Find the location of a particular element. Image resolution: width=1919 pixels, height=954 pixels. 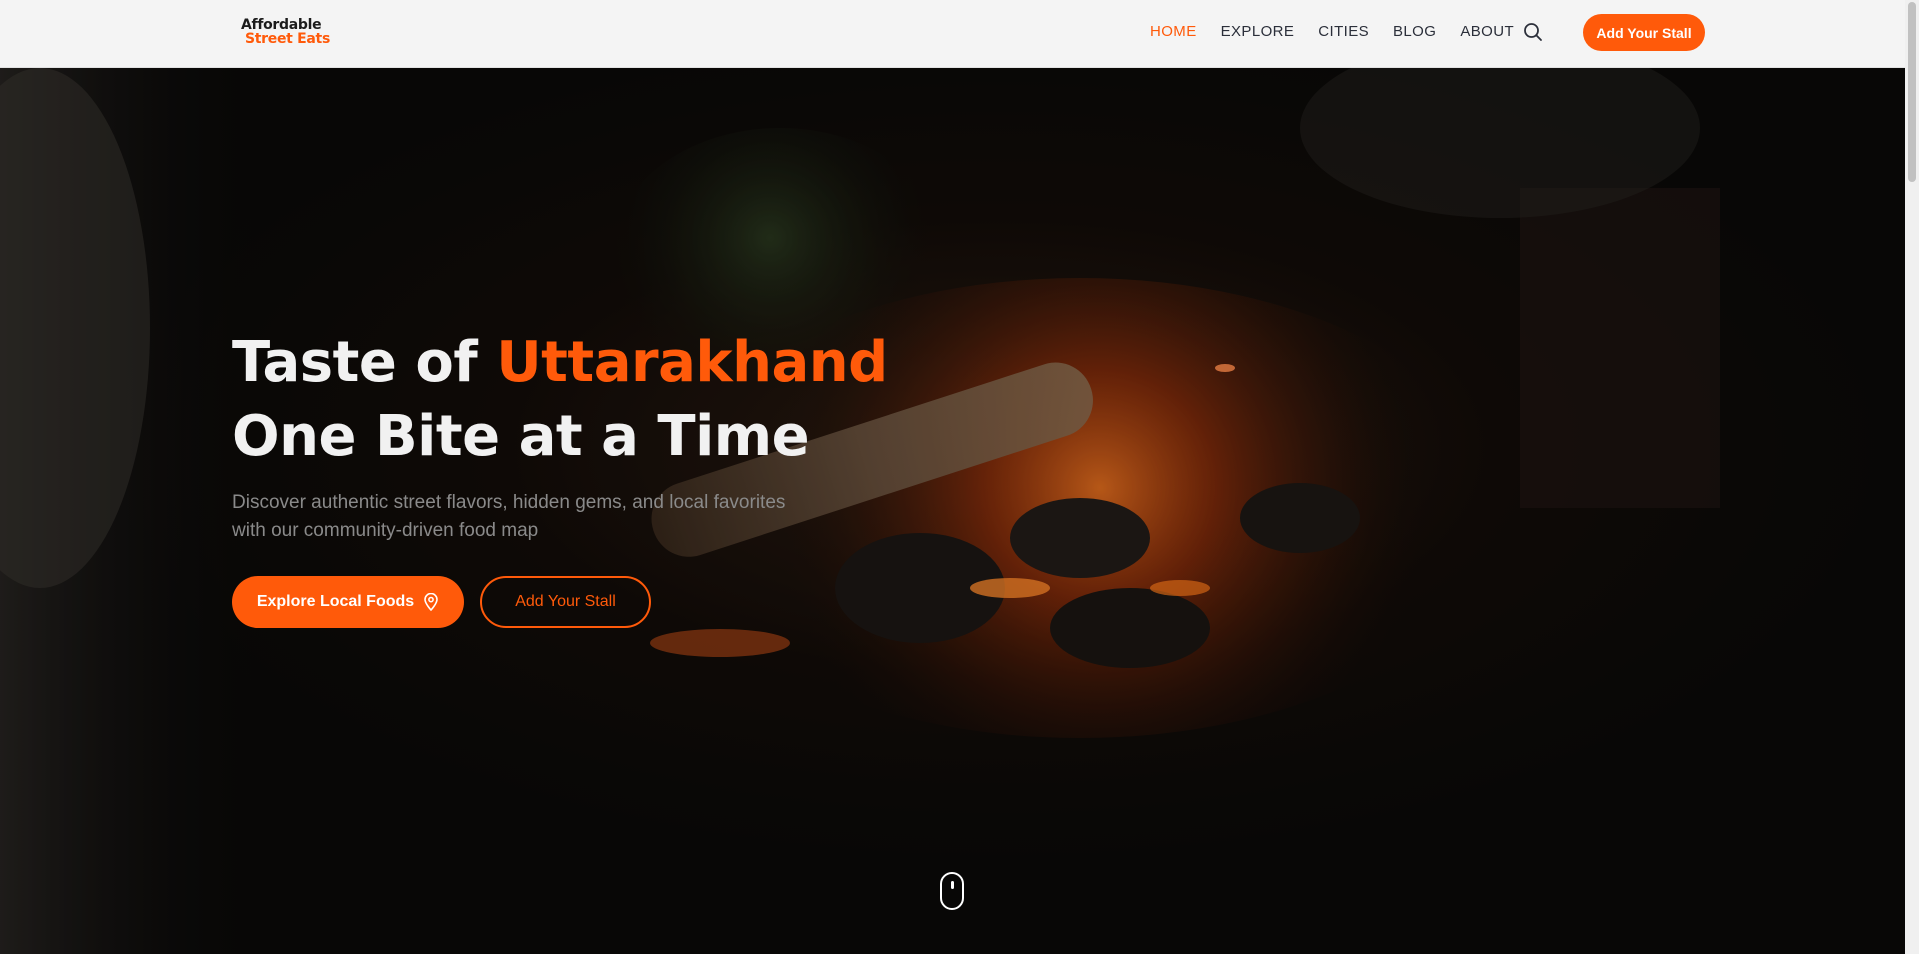

nav-cities: CITIES is located at coordinates (1343, 31).